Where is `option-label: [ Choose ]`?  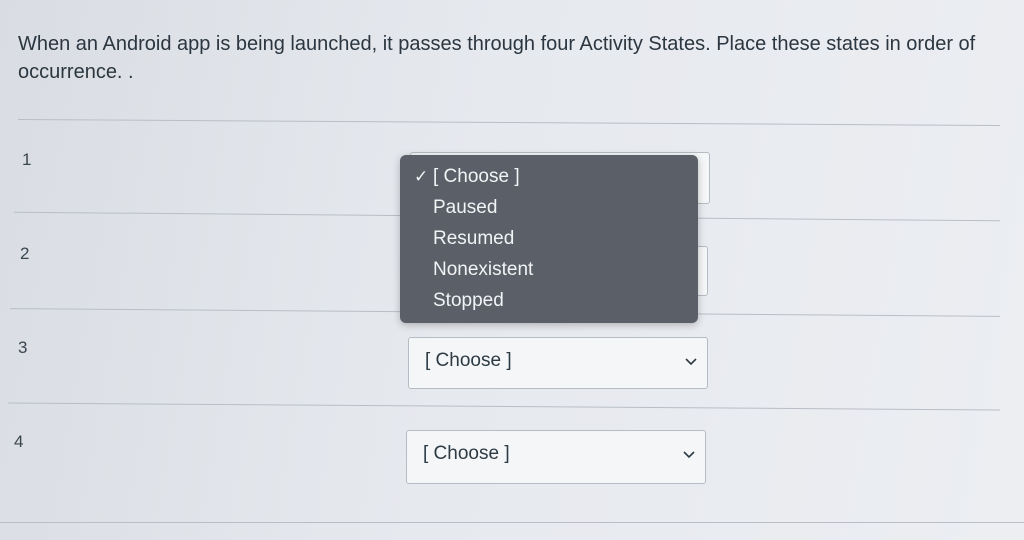 option-label: [ Choose ] is located at coordinates (476, 176).